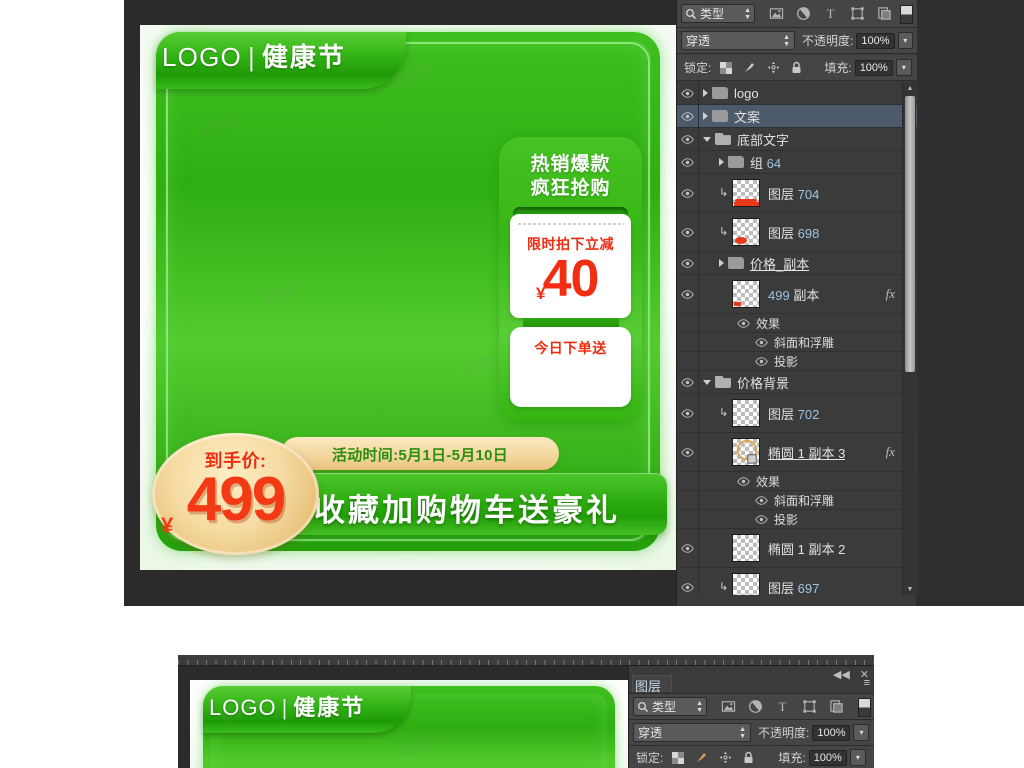  What do you see at coordinates (746, 93) in the screenshot?
I see `layer-name: logo` at bounding box center [746, 93].